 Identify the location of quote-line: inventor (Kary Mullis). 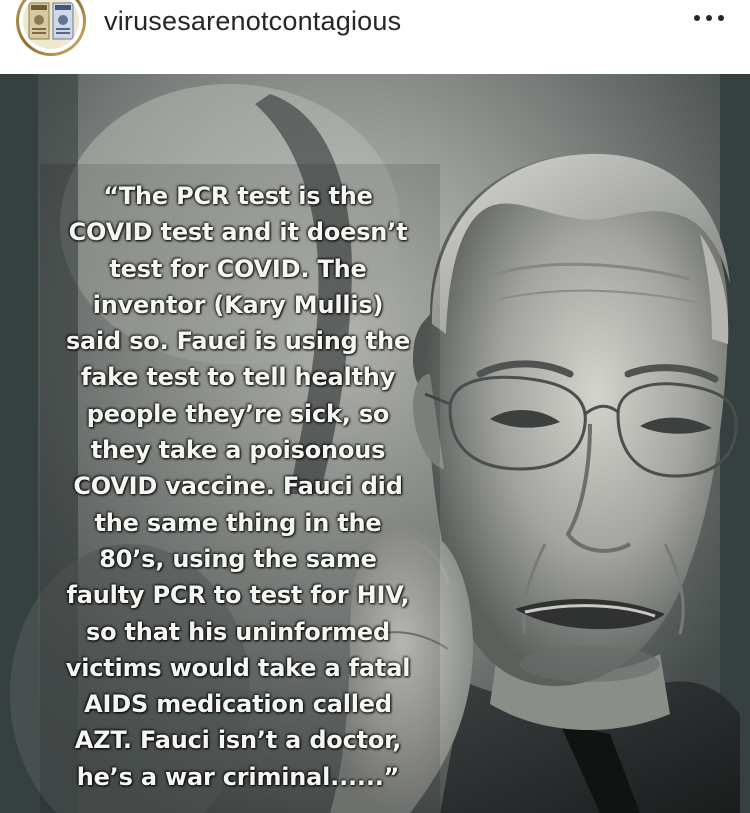
(238, 304).